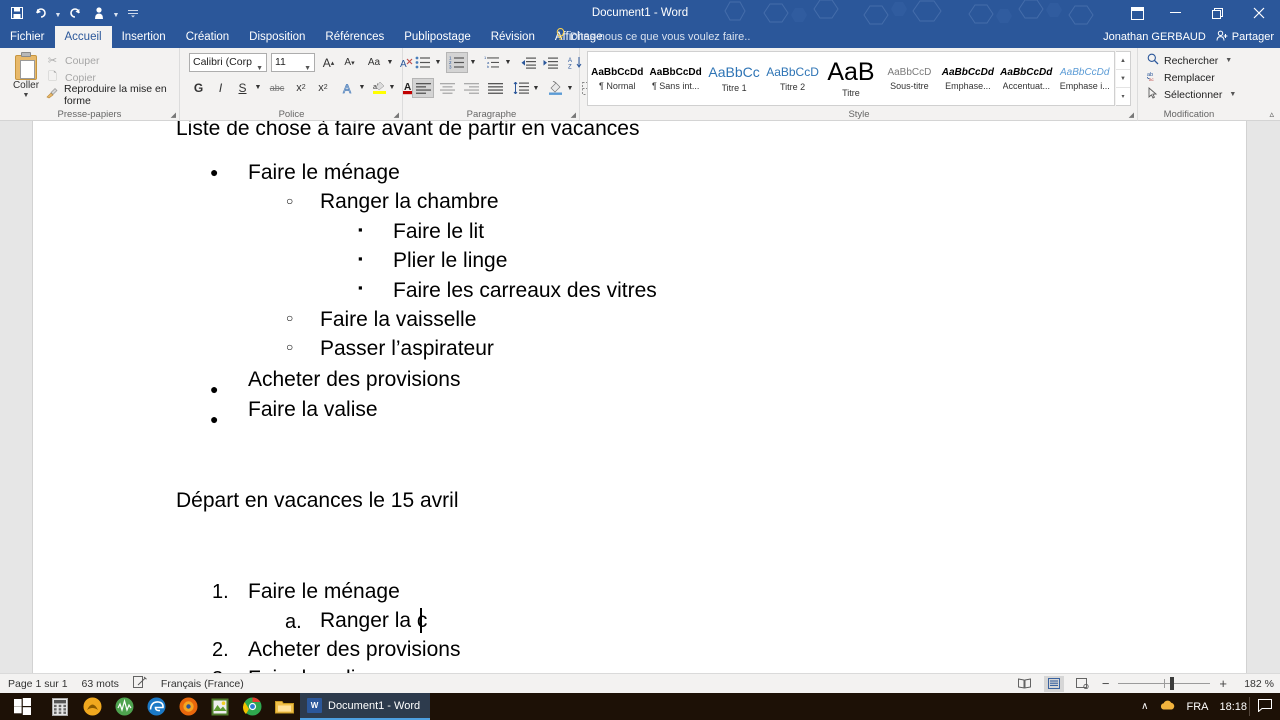 The image size is (1280, 720). What do you see at coordinates (173, 115) in the screenshot?
I see `presse-papiers-dialog-launcher-icon: ◢` at bounding box center [173, 115].